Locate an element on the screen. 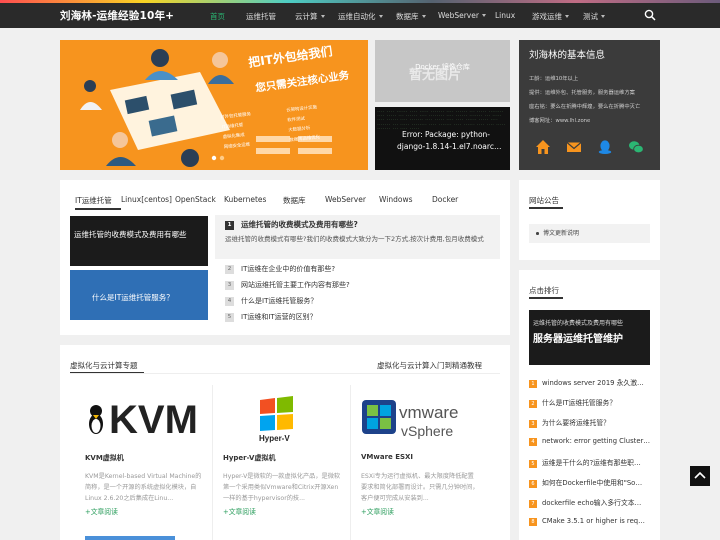 The width and height of the screenshot is (720, 540). section-divider is located at coordinates (285, 373).